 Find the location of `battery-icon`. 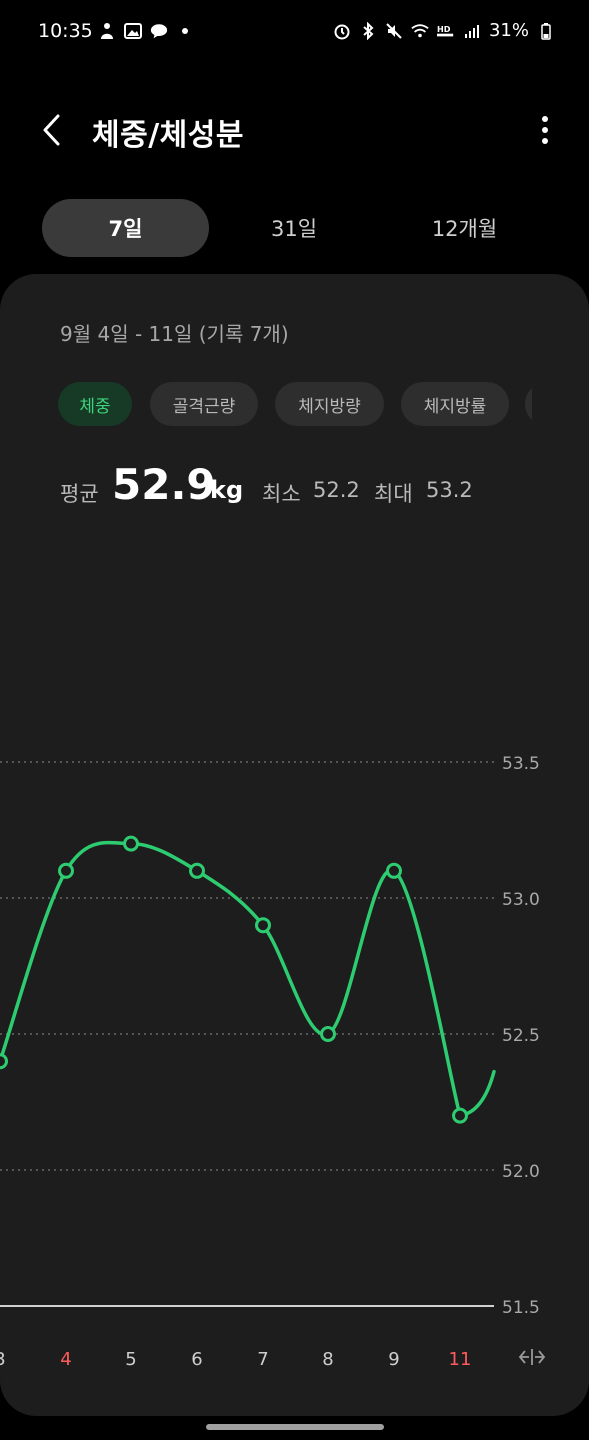

battery-icon is located at coordinates (546, 31).